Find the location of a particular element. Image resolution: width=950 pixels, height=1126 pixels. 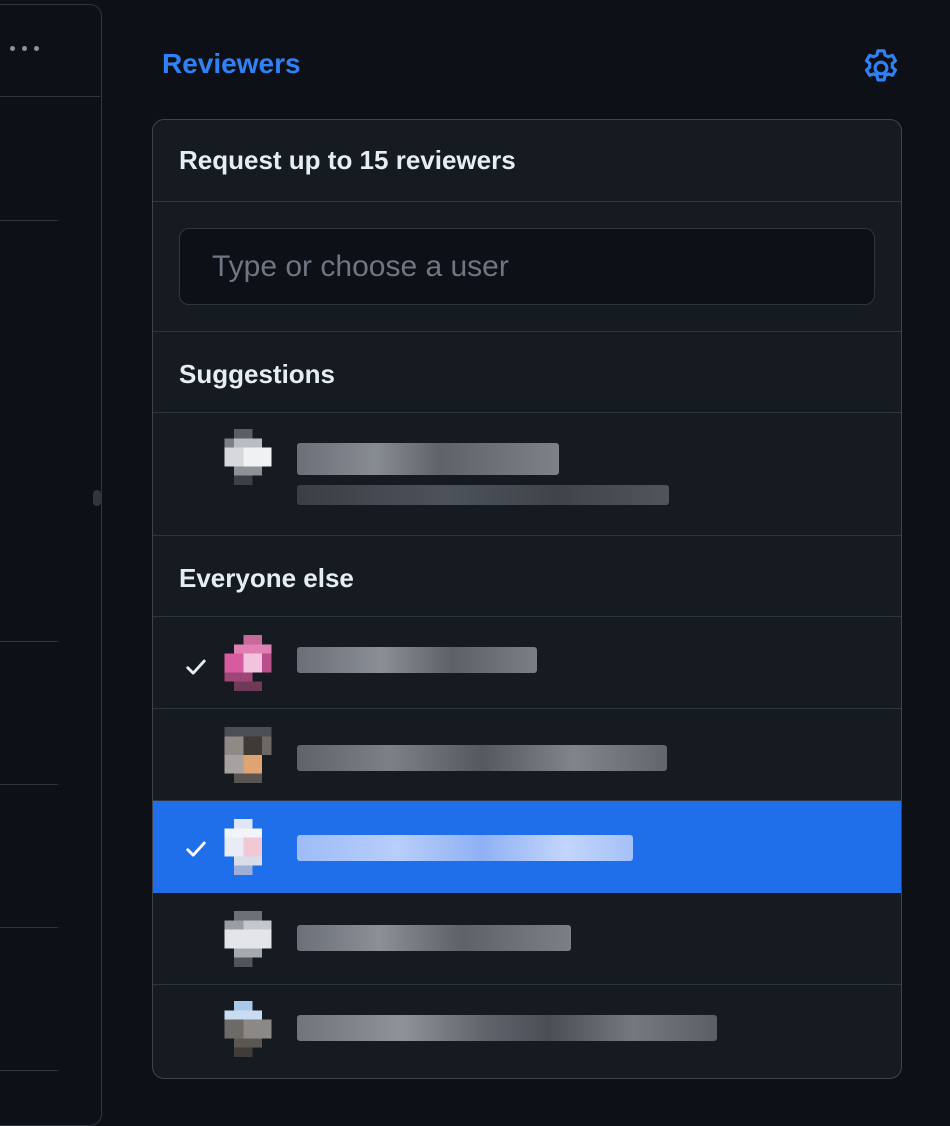

timeline-marker is located at coordinates (97, 498).